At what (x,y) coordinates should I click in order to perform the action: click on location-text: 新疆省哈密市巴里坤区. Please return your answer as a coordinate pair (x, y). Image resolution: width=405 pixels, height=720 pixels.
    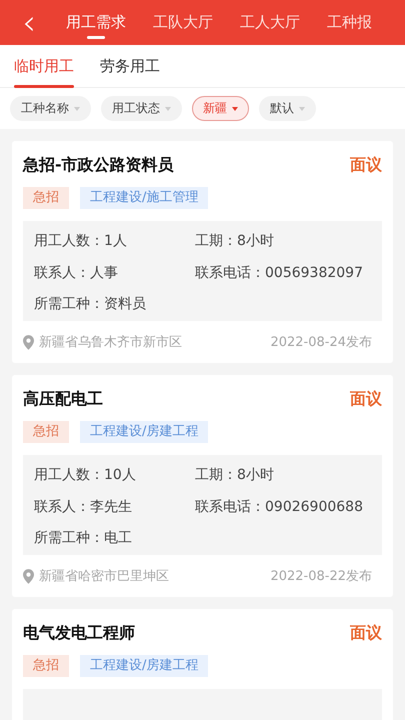
    Looking at the image, I should click on (104, 576).